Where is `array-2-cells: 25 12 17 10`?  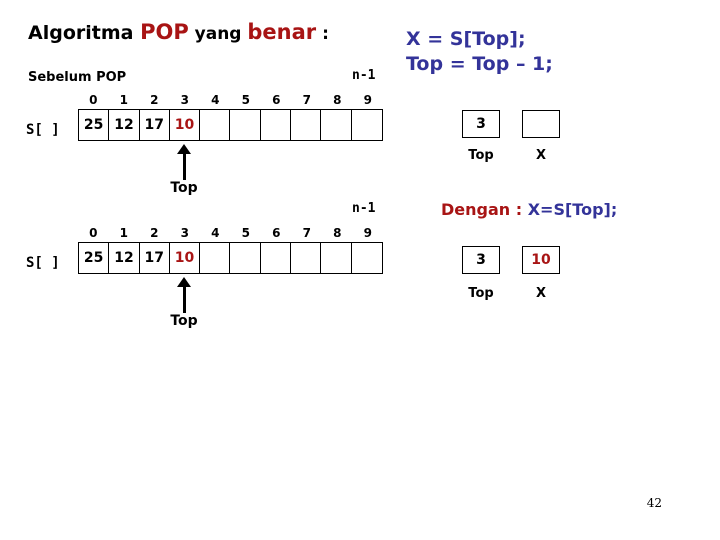
array-2-cells: 25 12 17 10 is located at coordinates (230, 258).